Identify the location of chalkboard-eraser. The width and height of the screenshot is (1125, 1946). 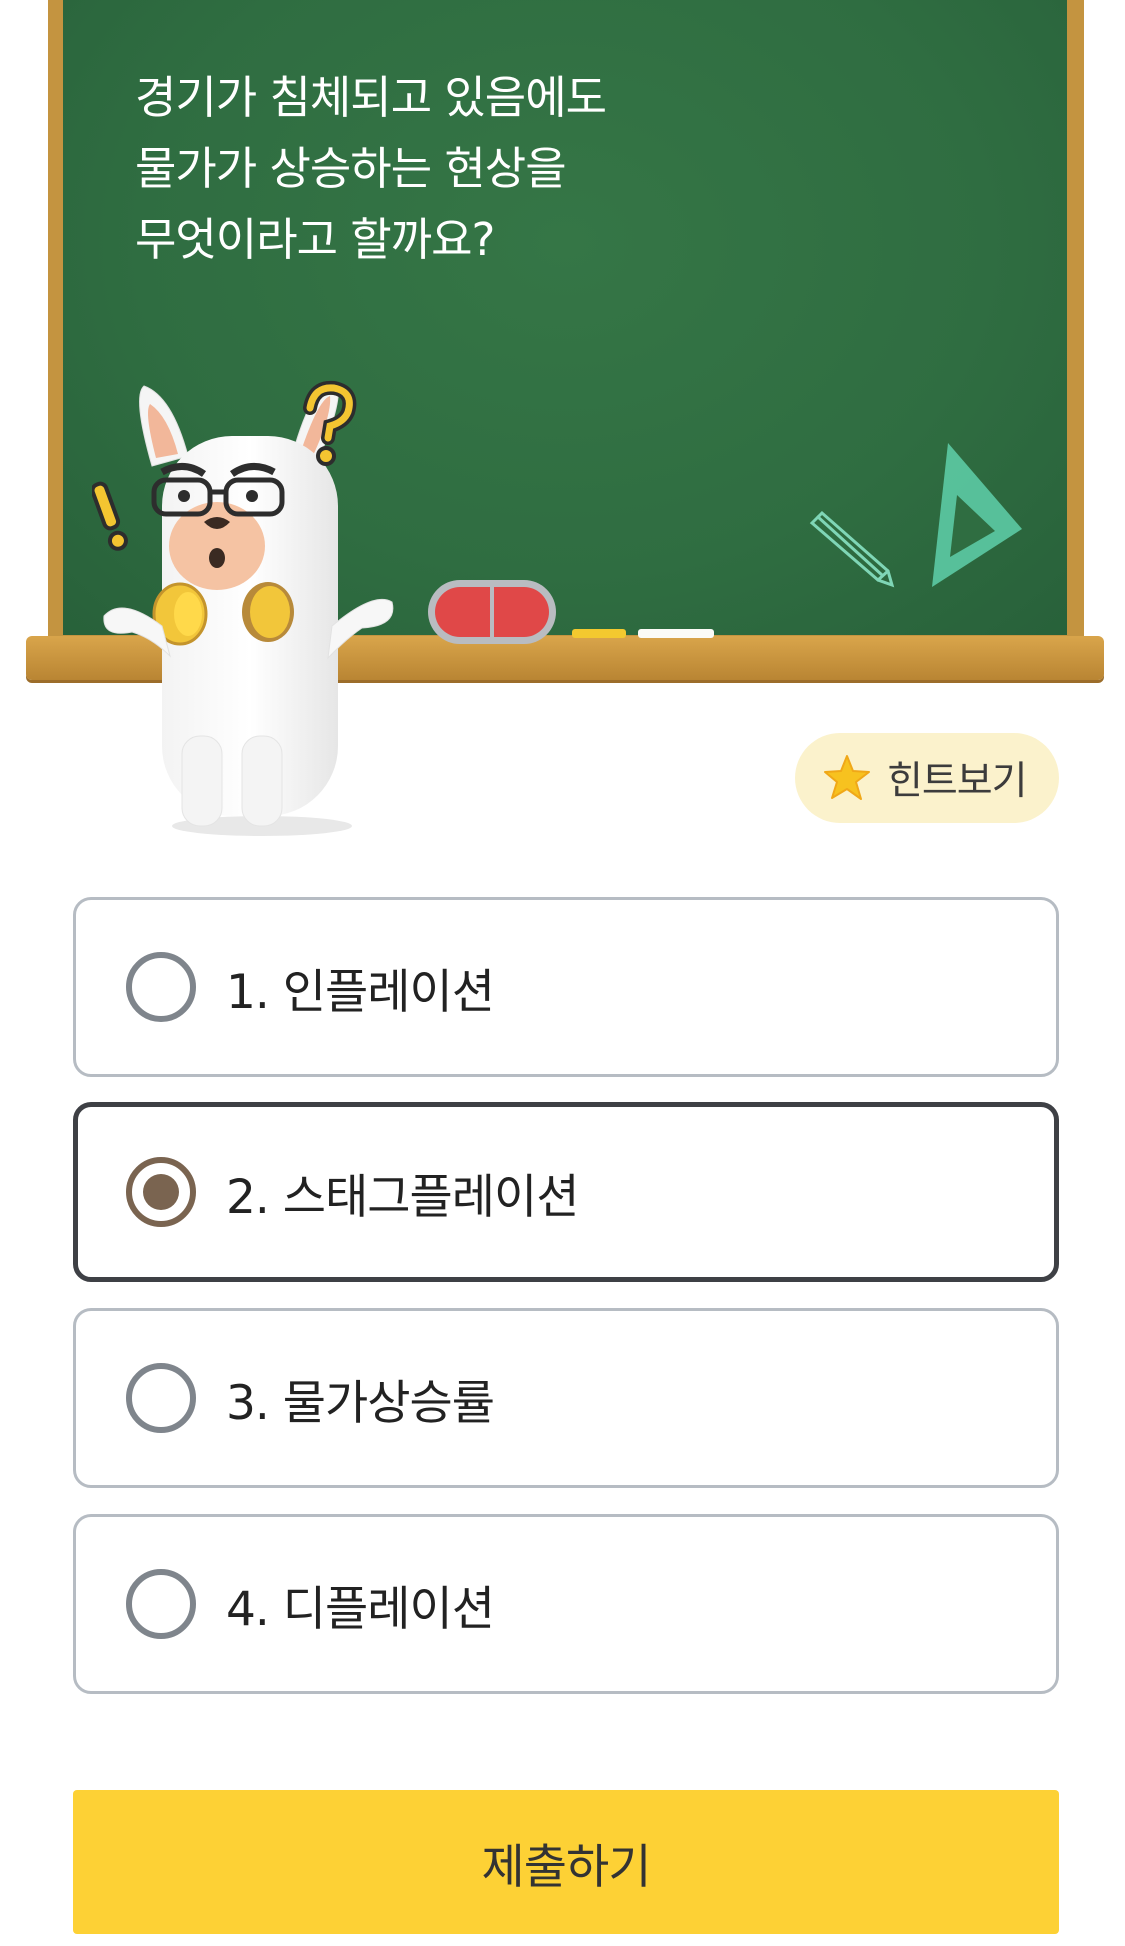
(492, 612).